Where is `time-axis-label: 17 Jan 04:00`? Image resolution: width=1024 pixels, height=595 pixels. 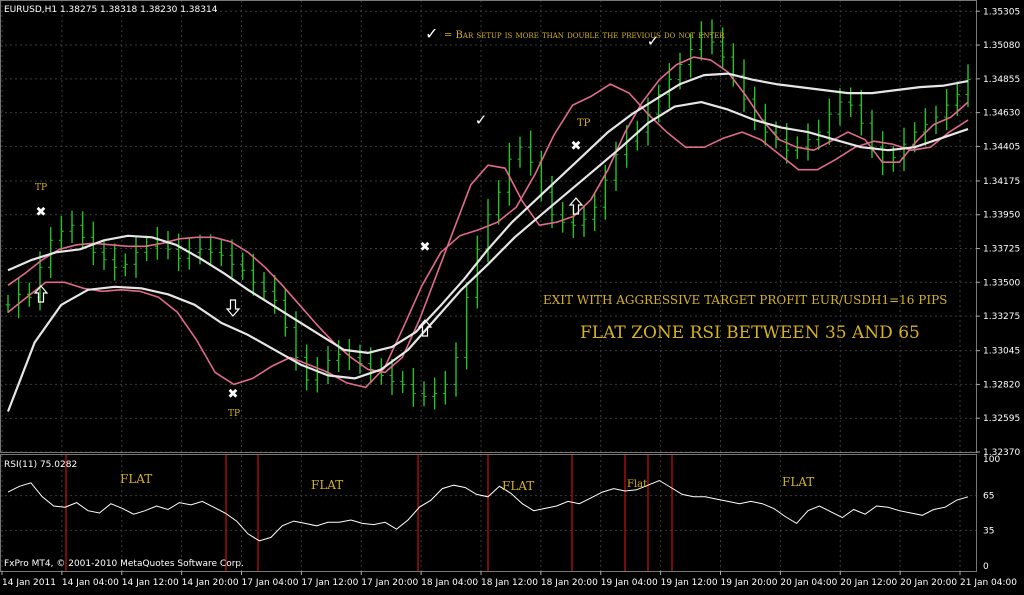 time-axis-label: 17 Jan 04:00 is located at coordinates (270, 583).